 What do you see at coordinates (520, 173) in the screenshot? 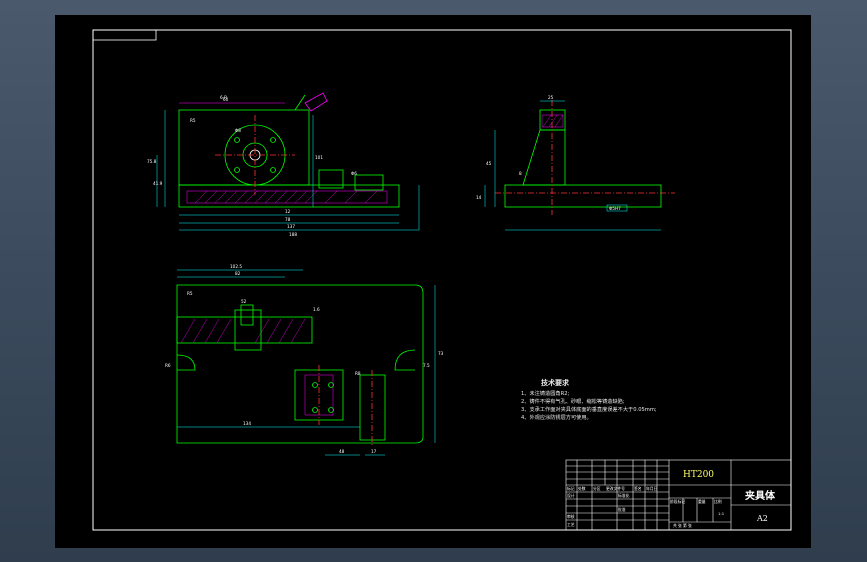
I see `dim-8: 8` at bounding box center [520, 173].